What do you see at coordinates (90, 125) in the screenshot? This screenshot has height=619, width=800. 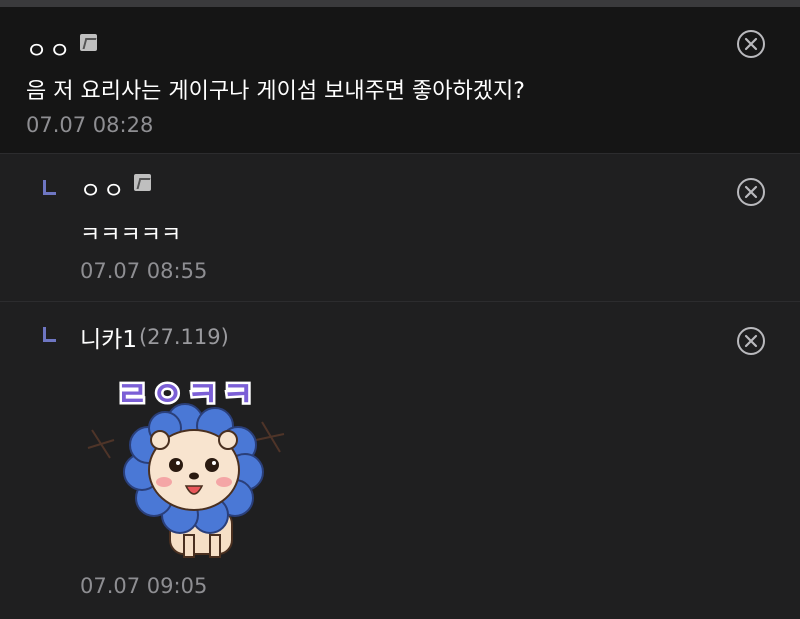 I see `comment-timestamp: 07.07 08:28` at bounding box center [90, 125].